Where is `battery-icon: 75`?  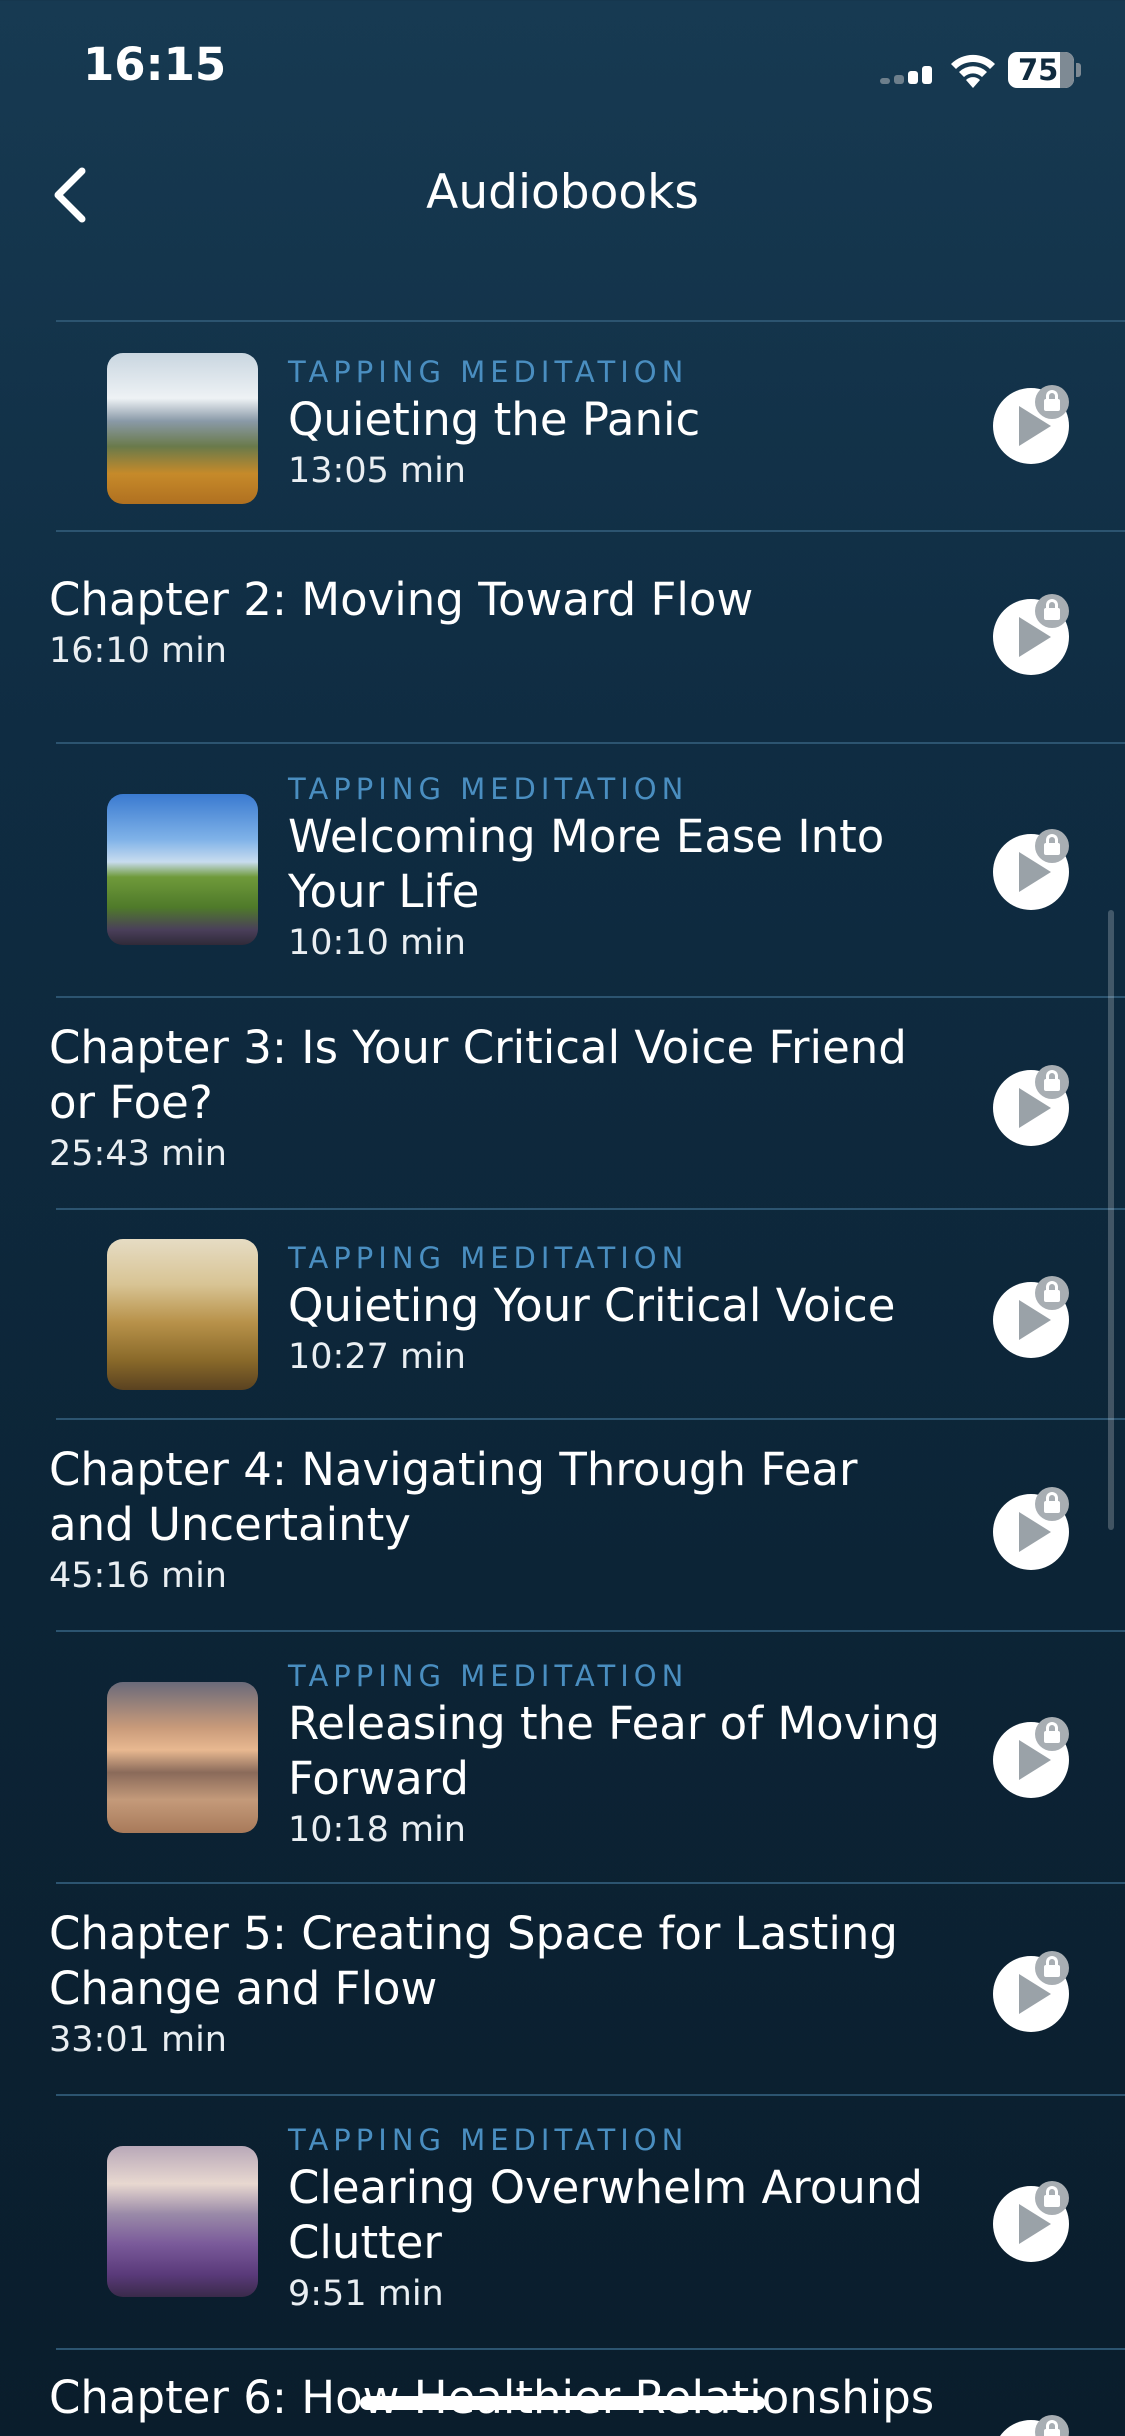 battery-icon: 75 is located at coordinates (1041, 70).